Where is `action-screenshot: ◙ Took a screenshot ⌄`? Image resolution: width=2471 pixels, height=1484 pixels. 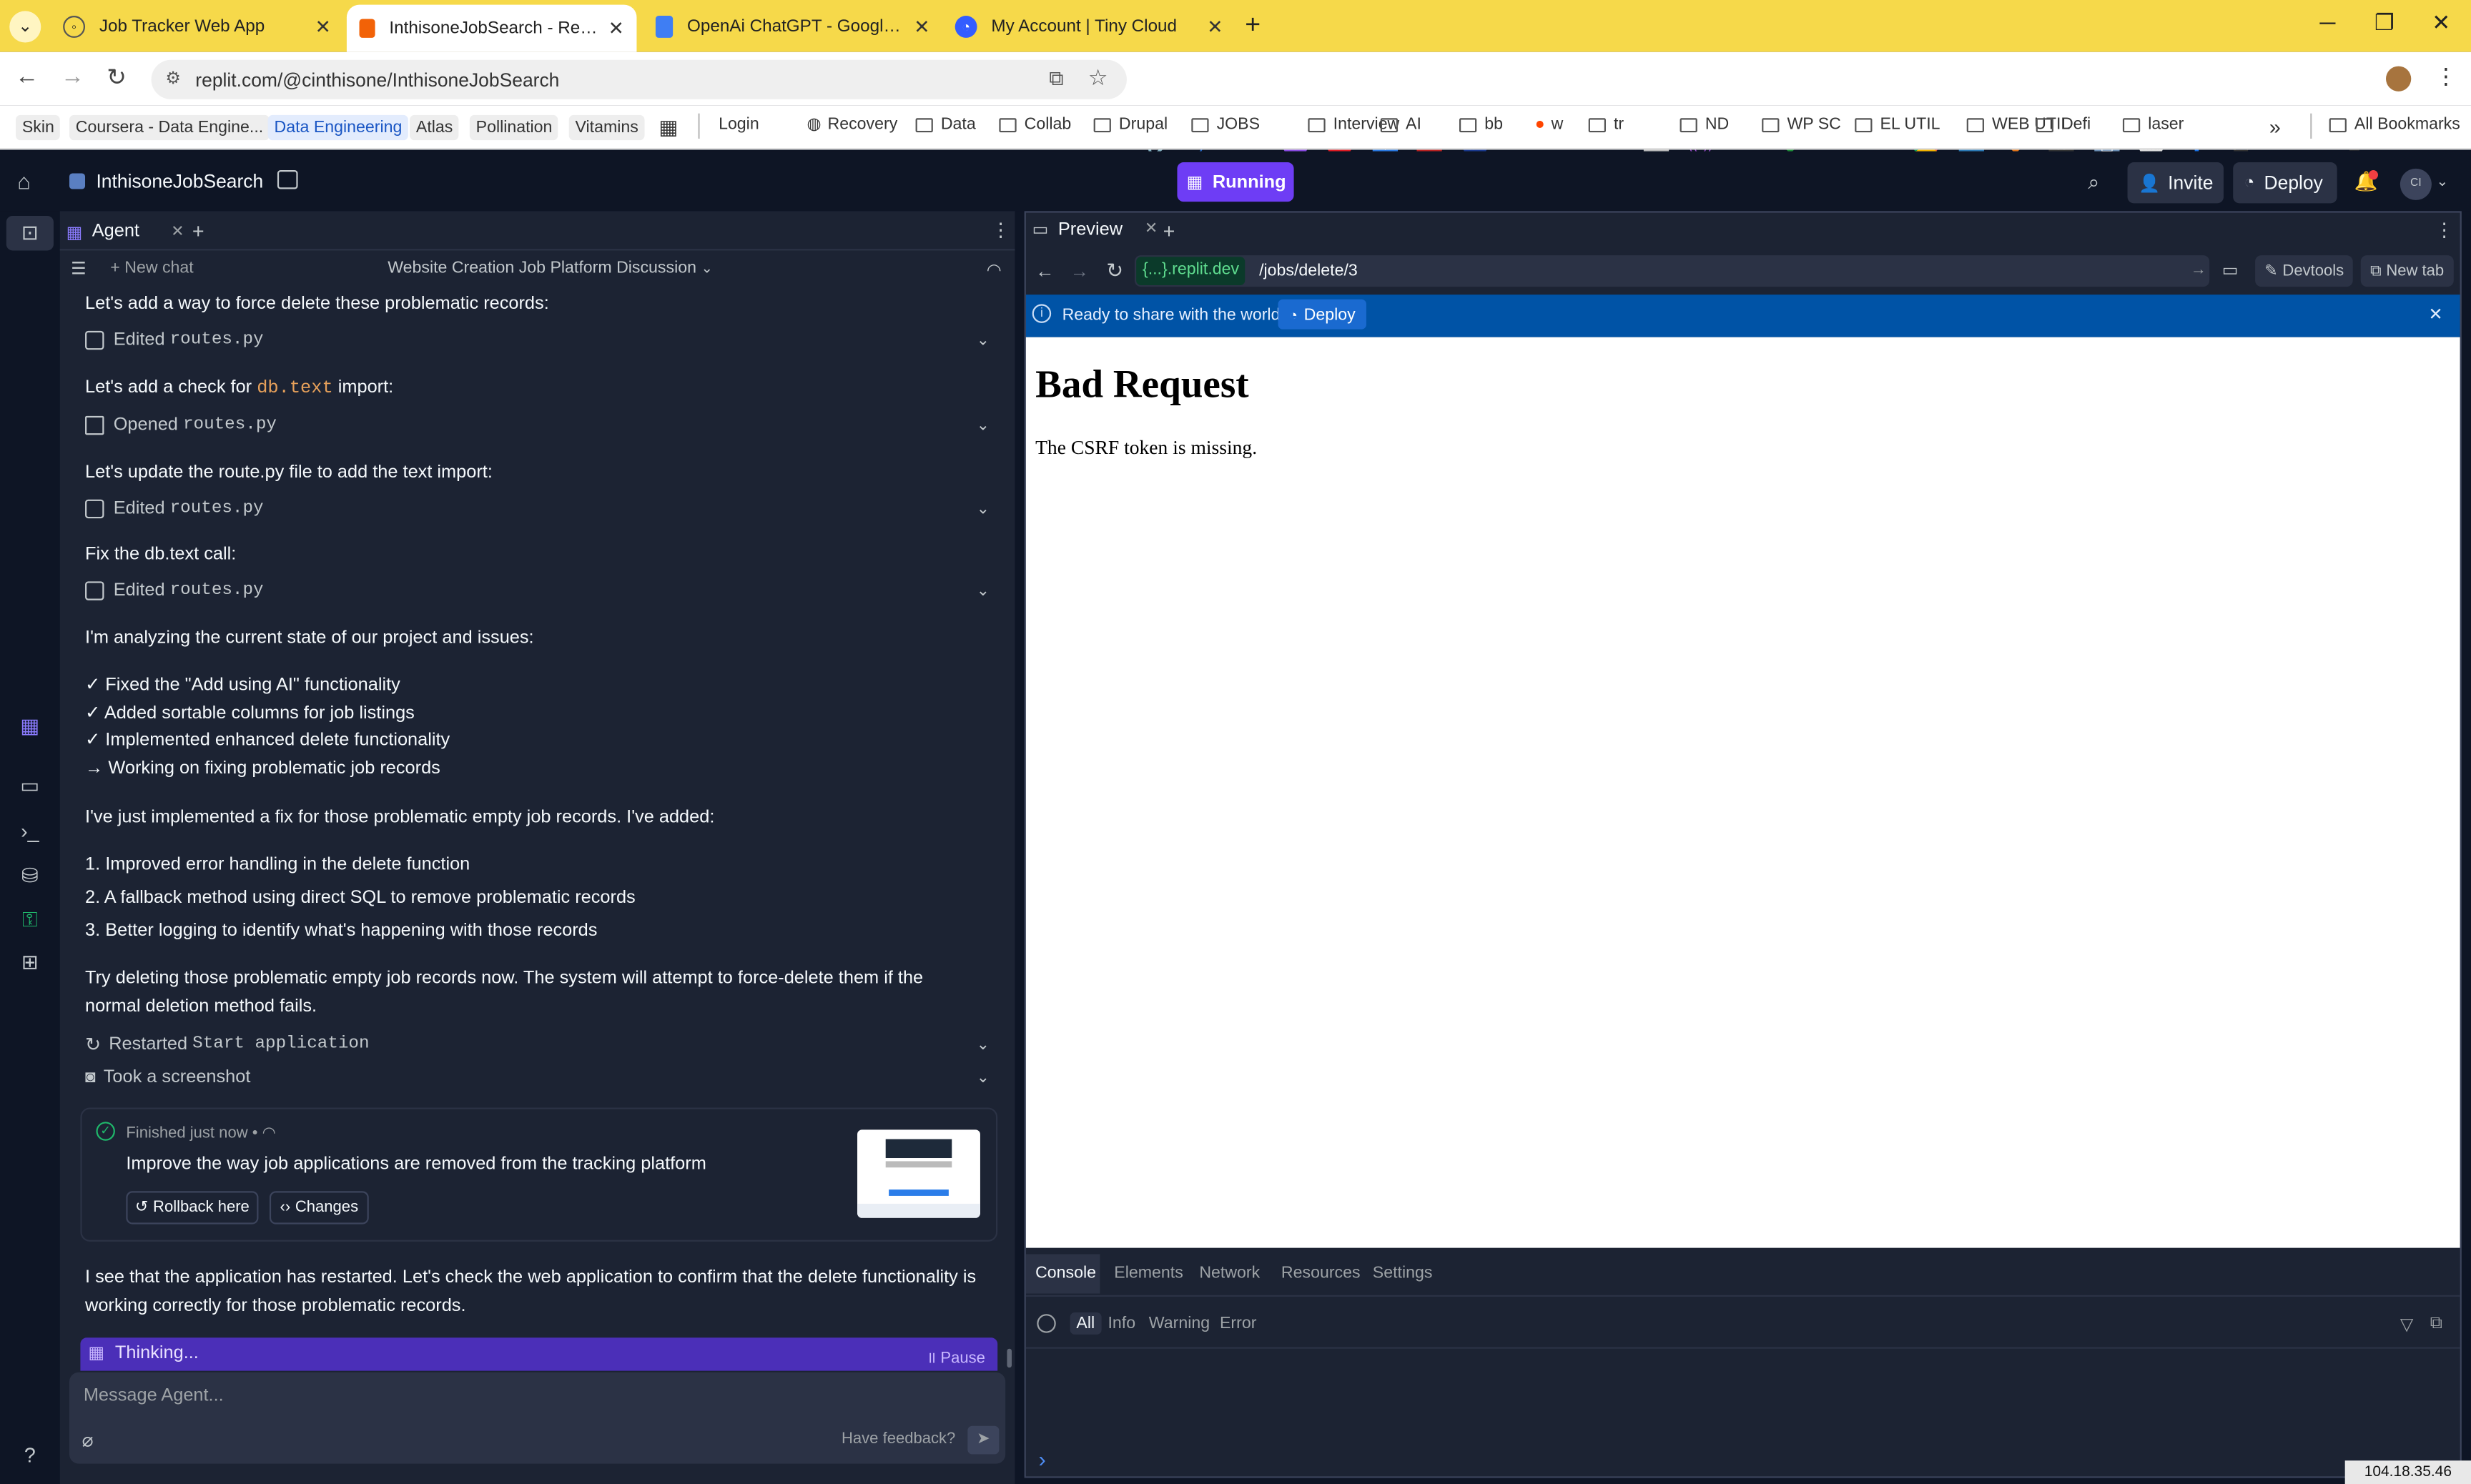 action-screenshot: ◙ Took a screenshot ⌄ is located at coordinates (539, 1077).